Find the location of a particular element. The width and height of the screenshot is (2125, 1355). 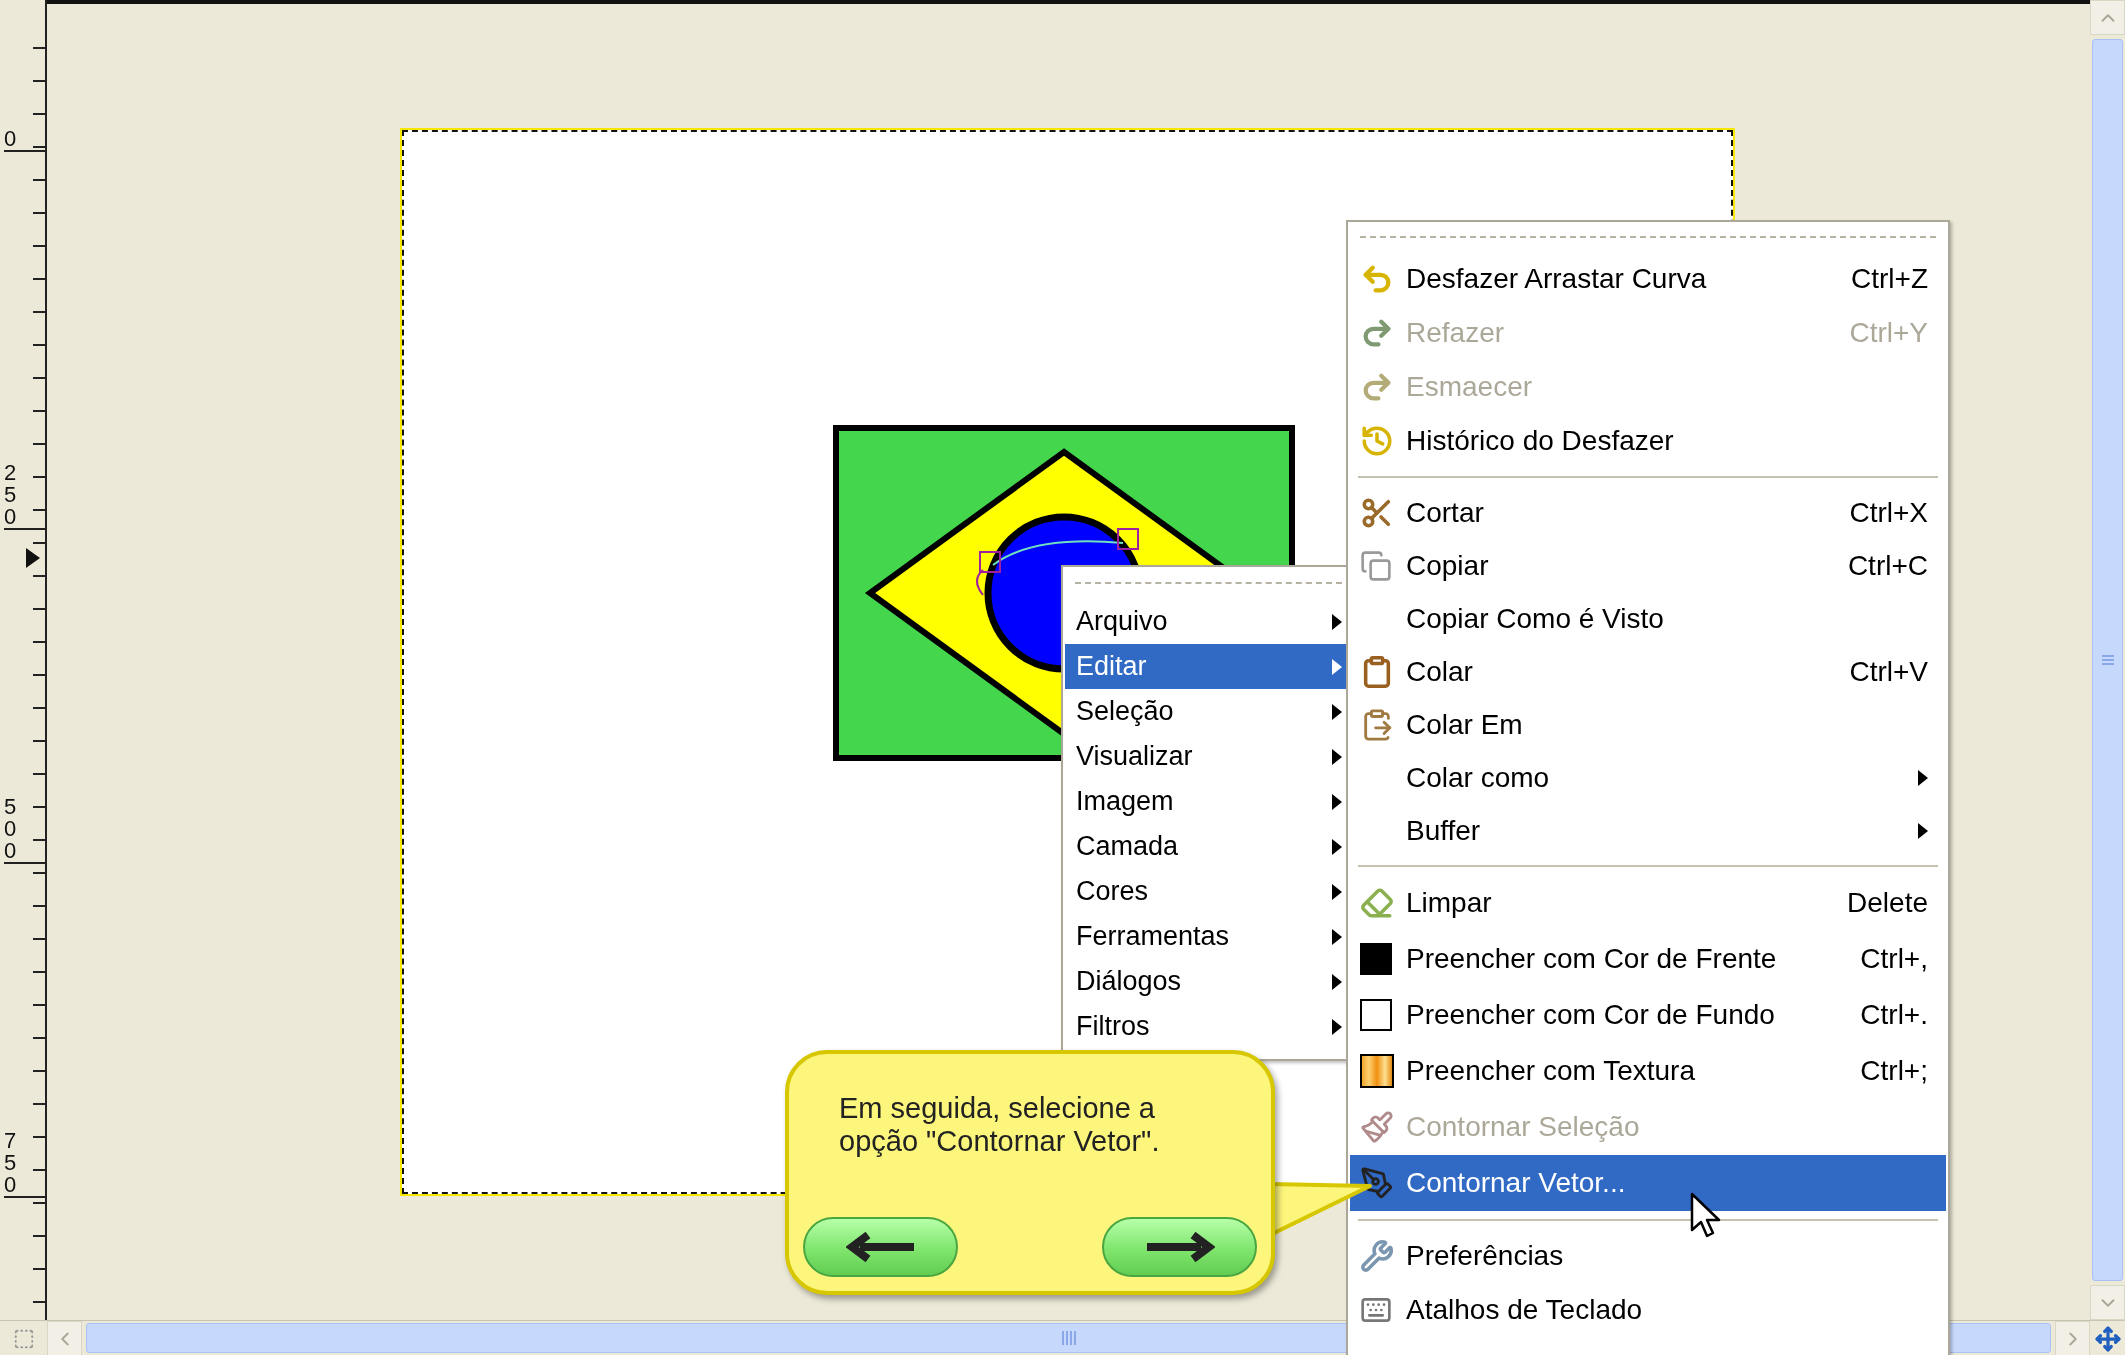

ruler-label: 750 is located at coordinates (25, 1164).